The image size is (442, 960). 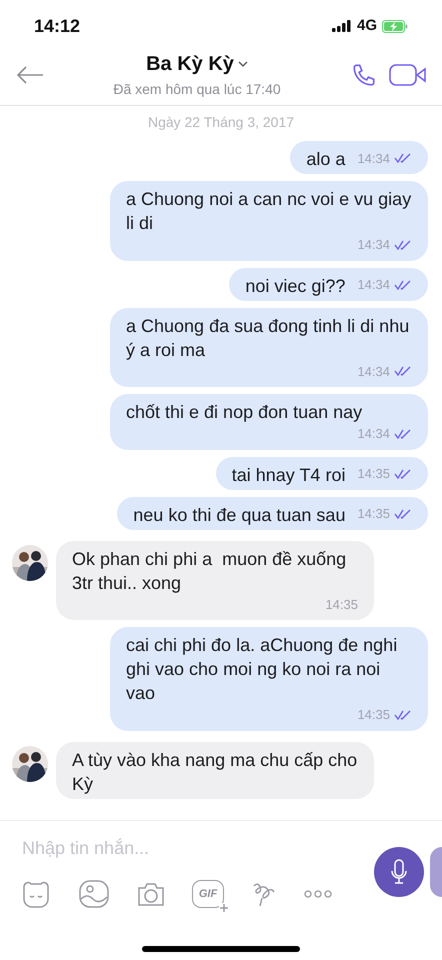 What do you see at coordinates (436, 872) in the screenshot?
I see `send-button-edge` at bounding box center [436, 872].